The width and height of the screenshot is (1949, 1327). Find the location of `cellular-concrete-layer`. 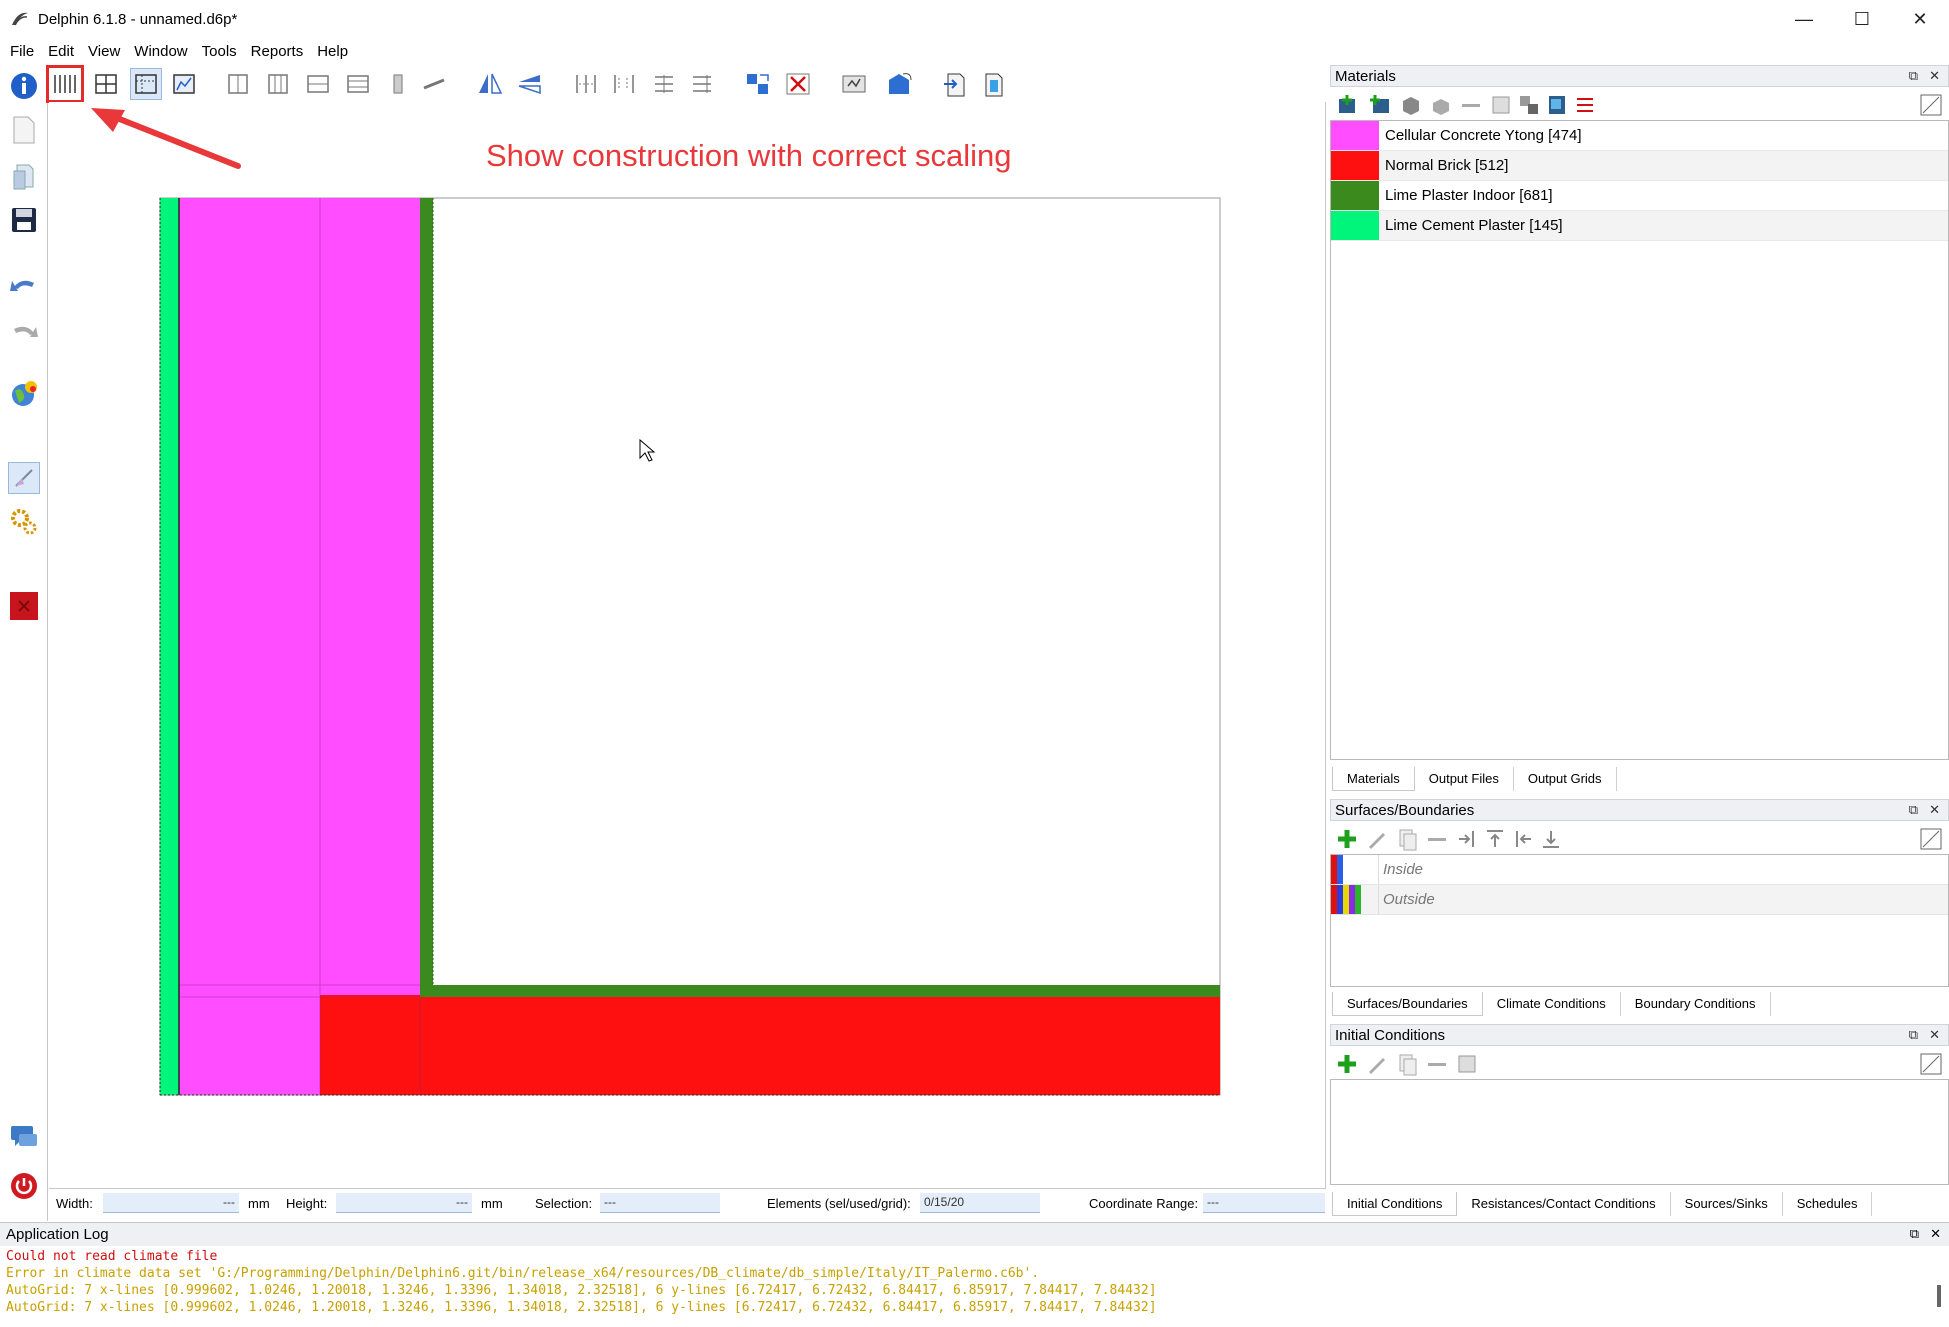

cellular-concrete-layer is located at coordinates (299, 646).